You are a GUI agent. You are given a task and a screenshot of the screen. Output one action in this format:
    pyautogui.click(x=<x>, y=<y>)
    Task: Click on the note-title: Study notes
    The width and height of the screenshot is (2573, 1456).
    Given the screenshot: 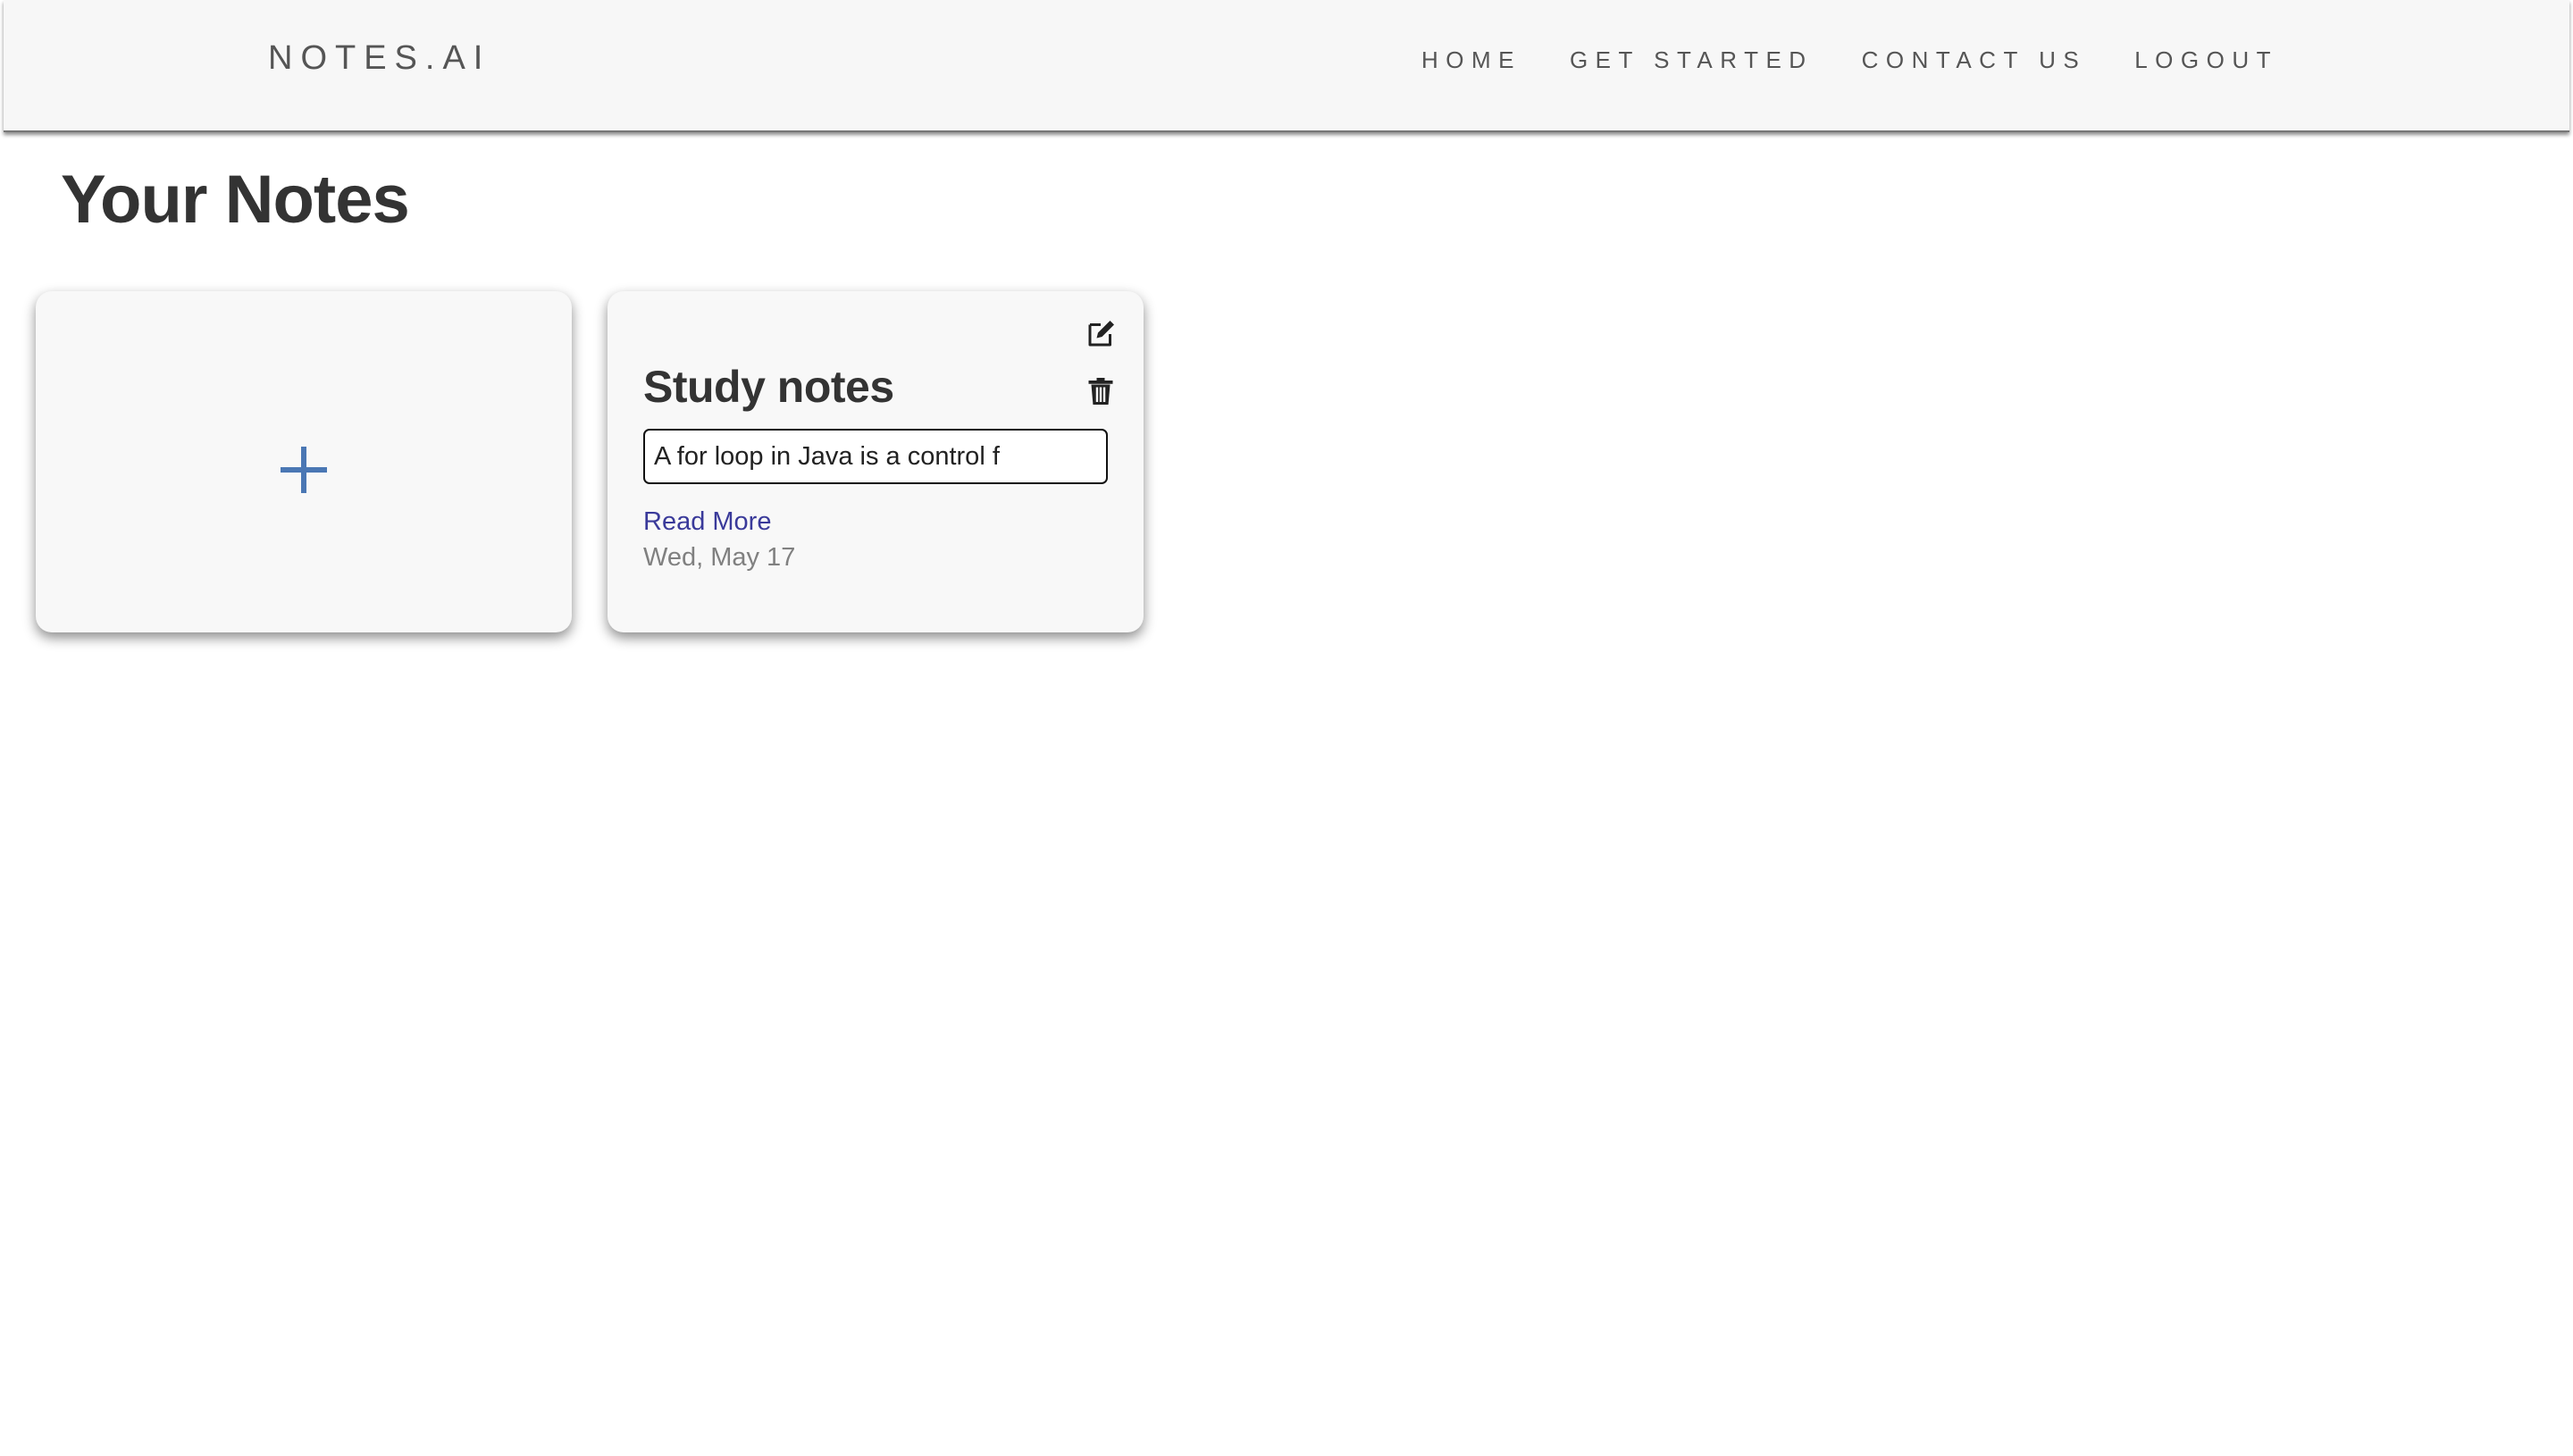 What is the action you would take?
    pyautogui.click(x=768, y=387)
    